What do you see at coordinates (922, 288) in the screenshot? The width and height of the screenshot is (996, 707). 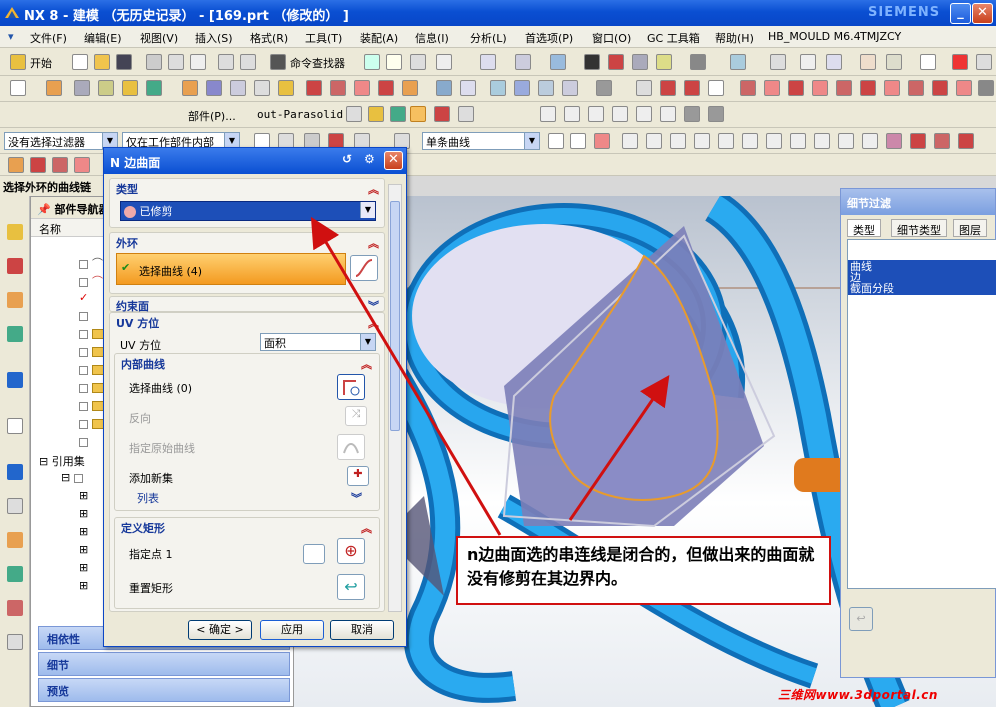 I see `list-item: 截面分段` at bounding box center [922, 288].